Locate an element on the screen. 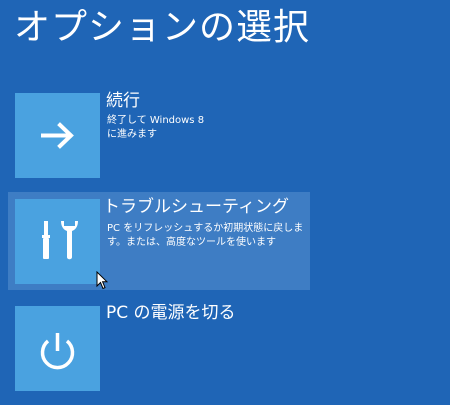 The image size is (450, 405). troubleshoot-description: PC をリフレッシュするか初期状態に戻しま す。または、高度なツールを使います is located at coordinates (205, 235).